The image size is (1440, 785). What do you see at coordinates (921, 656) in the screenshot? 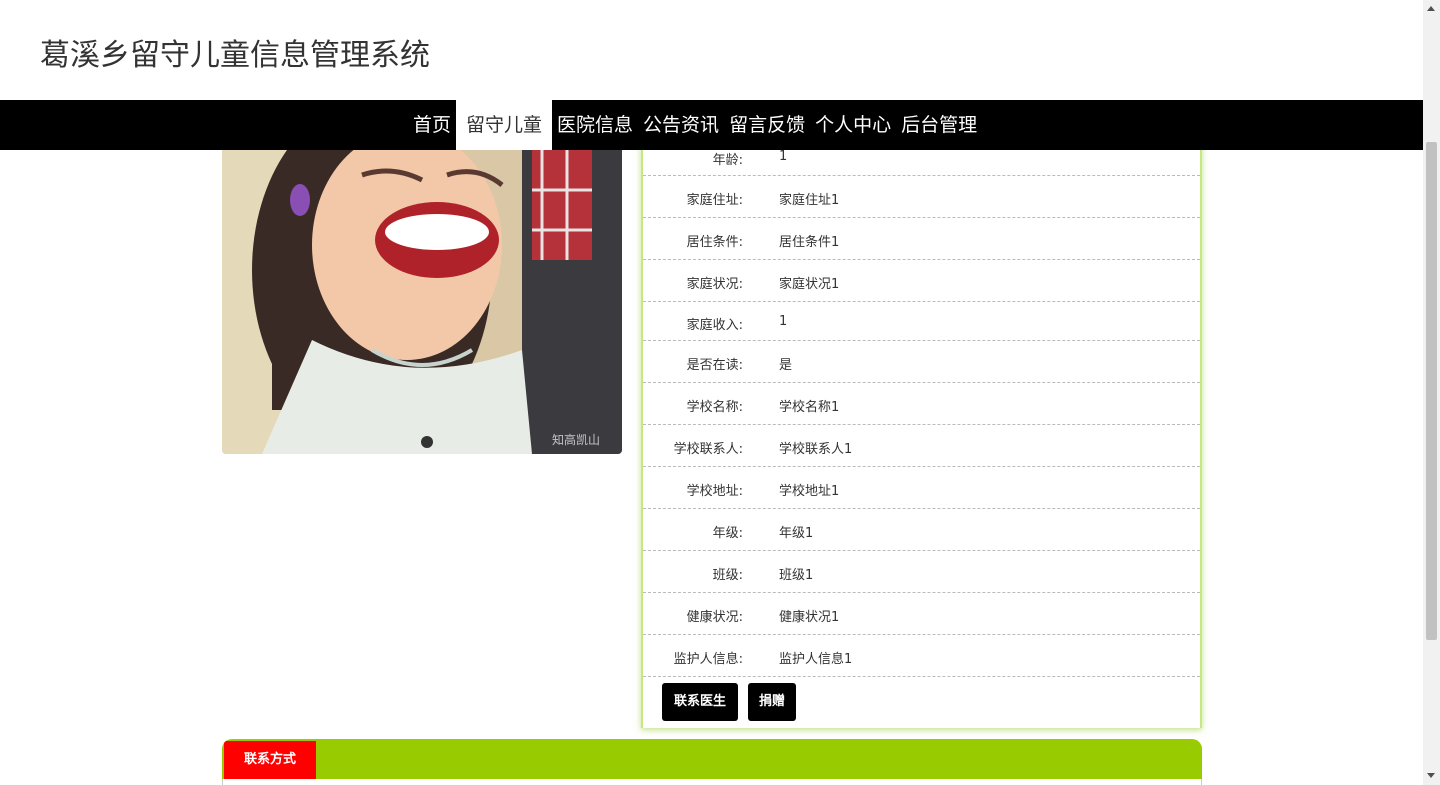
I see `detail-row-guardian: 监护人信息: 监护人信息1` at bounding box center [921, 656].